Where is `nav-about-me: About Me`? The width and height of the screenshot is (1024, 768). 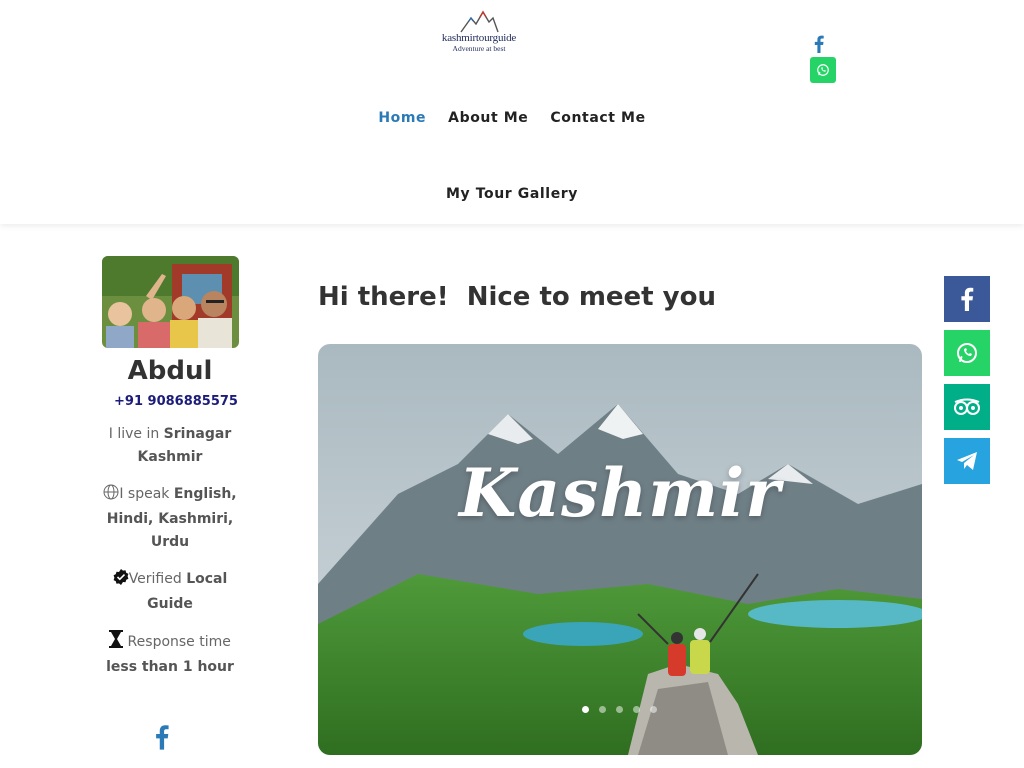
nav-about-me: About Me is located at coordinates (488, 118).